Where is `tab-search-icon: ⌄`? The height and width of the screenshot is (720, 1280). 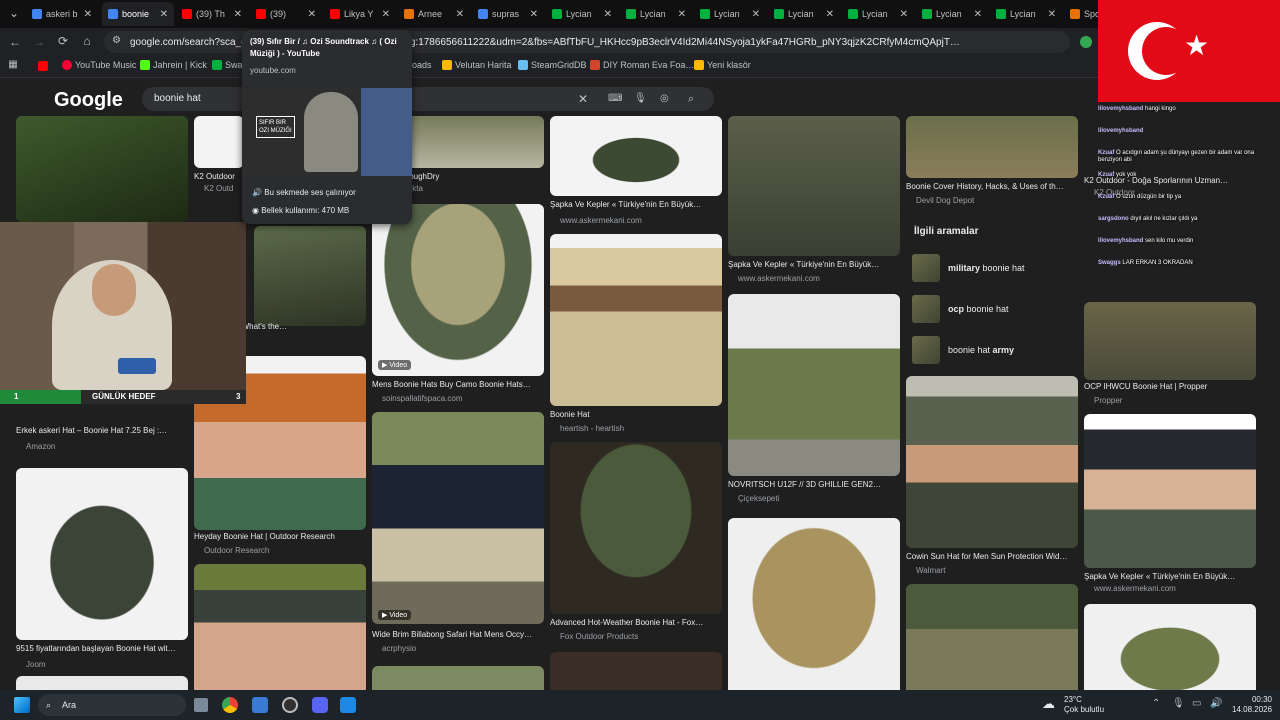 tab-search-icon: ⌄ is located at coordinates (14, 13).